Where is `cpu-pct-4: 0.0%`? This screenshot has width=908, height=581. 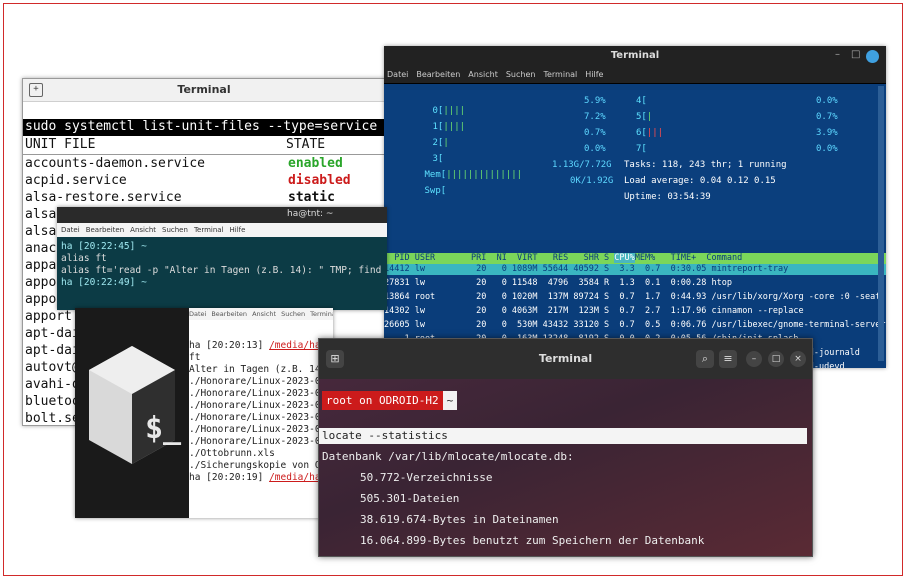 cpu-pct-4: 0.0% is located at coordinates (827, 101).